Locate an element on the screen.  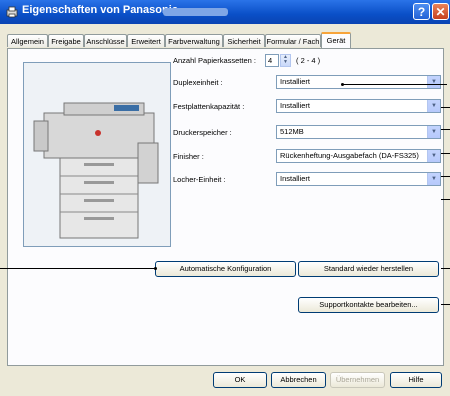
tab-anschluesse: Anschlüsse is located at coordinates (105, 40).